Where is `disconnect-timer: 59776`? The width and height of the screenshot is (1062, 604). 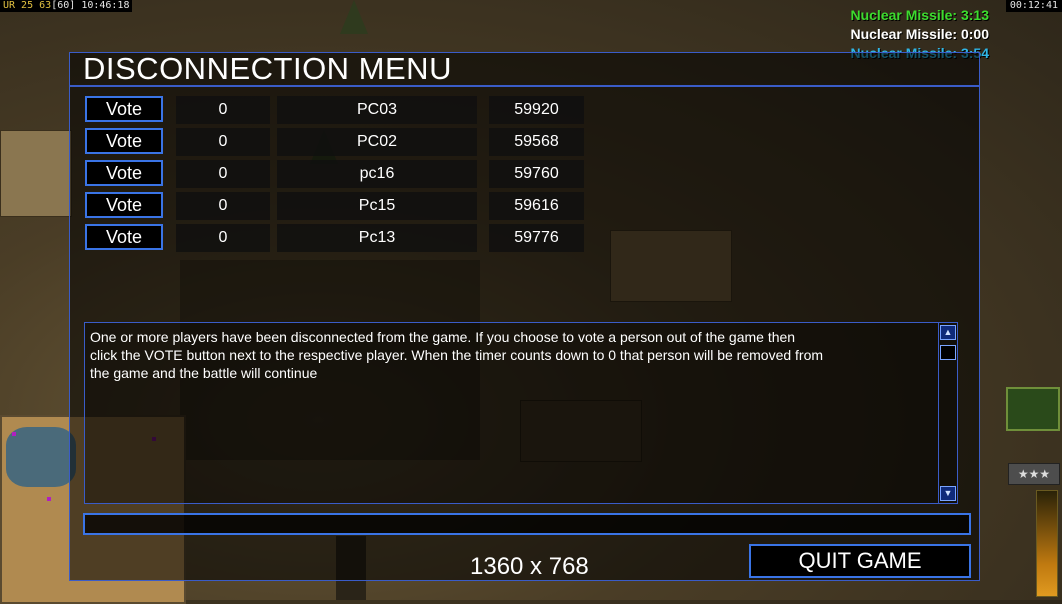
disconnect-timer: 59776 is located at coordinates (536, 238).